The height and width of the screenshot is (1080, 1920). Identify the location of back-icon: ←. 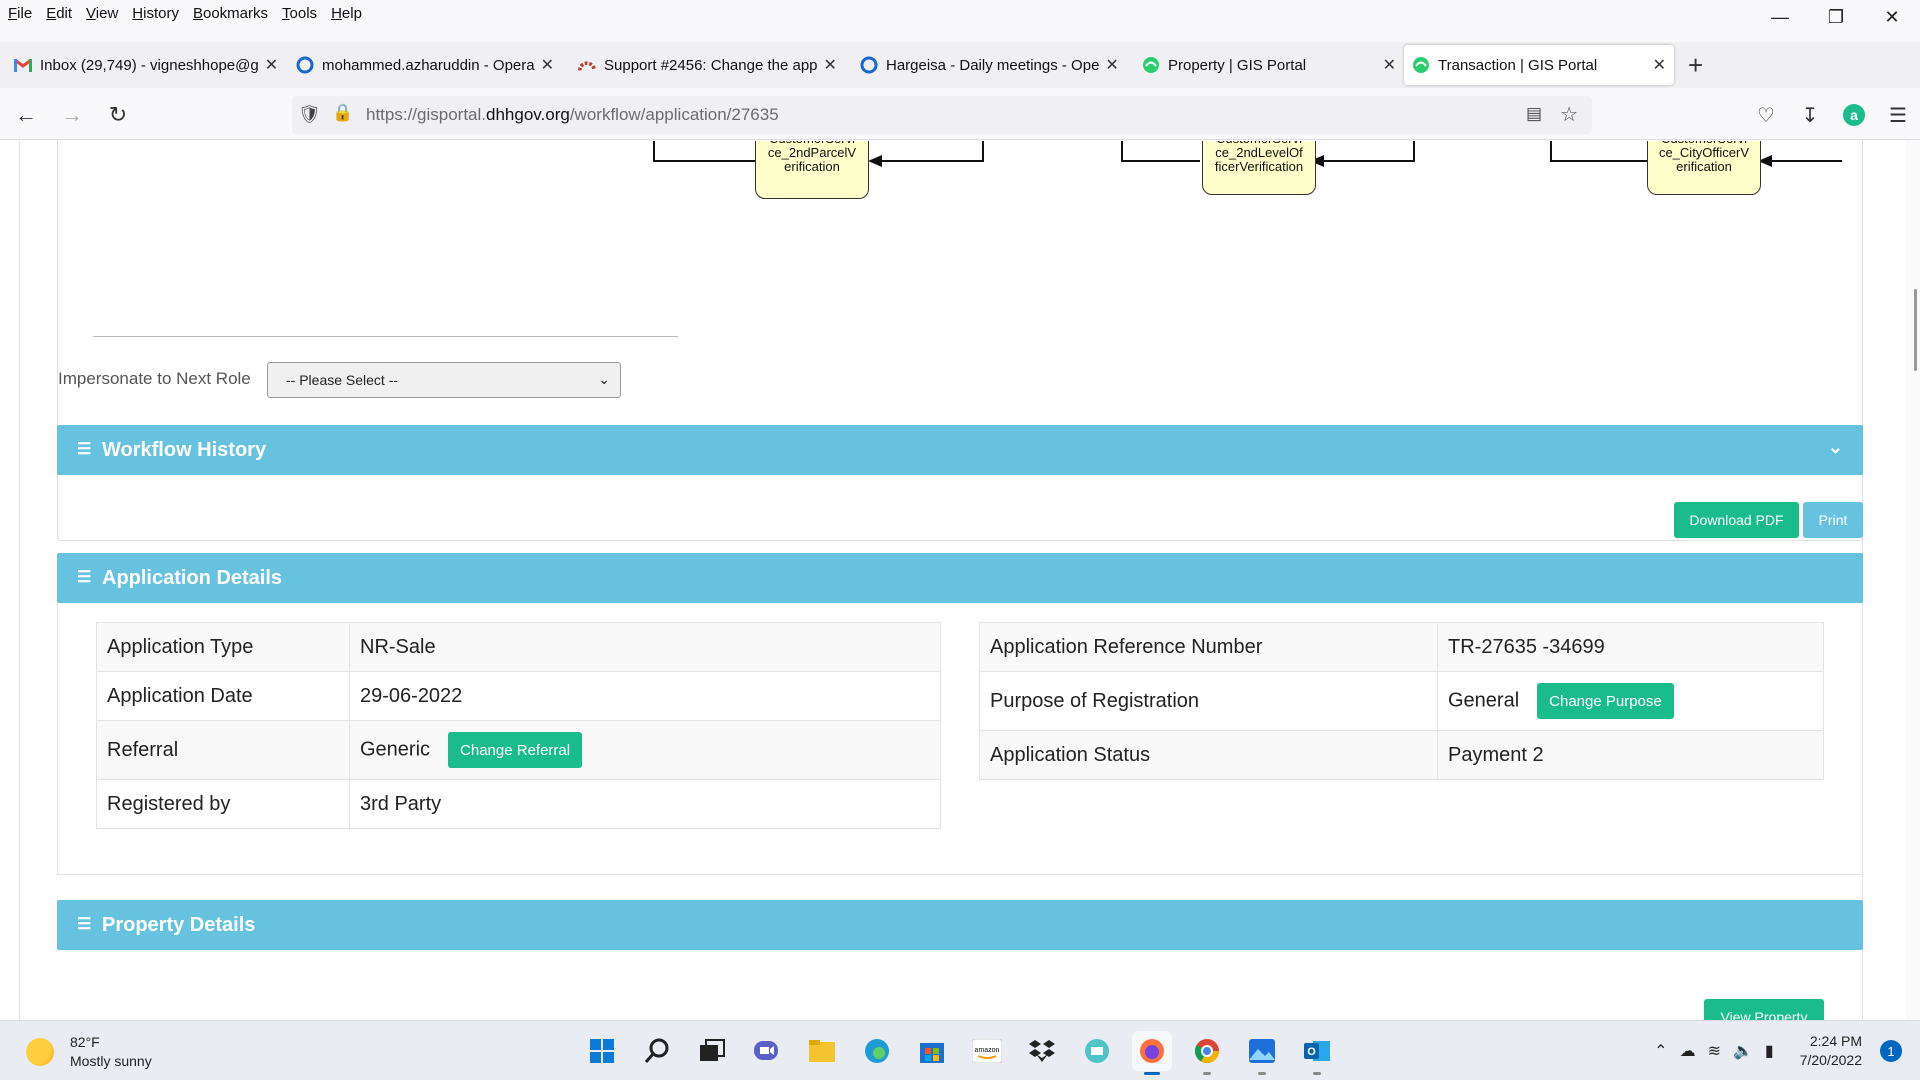
(26, 115).